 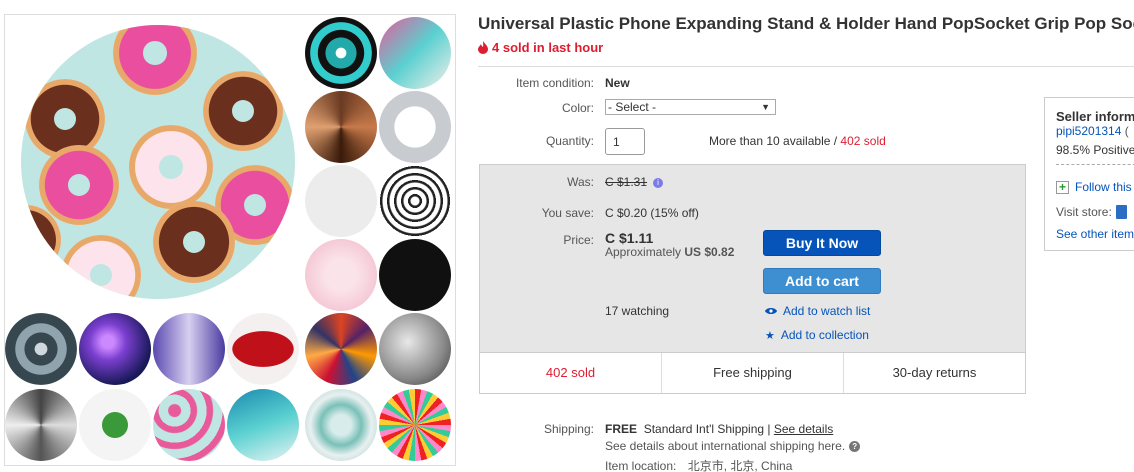 I want to click on shipping-label: Shipping:, so click(x=568, y=429).